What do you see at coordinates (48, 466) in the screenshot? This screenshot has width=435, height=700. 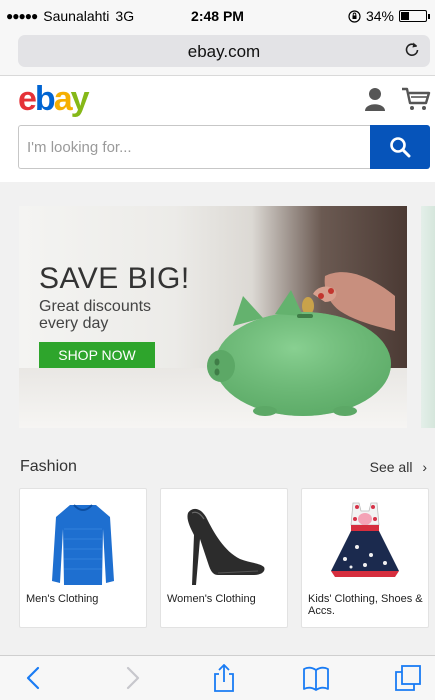 I see `section-title: Fashion` at bounding box center [48, 466].